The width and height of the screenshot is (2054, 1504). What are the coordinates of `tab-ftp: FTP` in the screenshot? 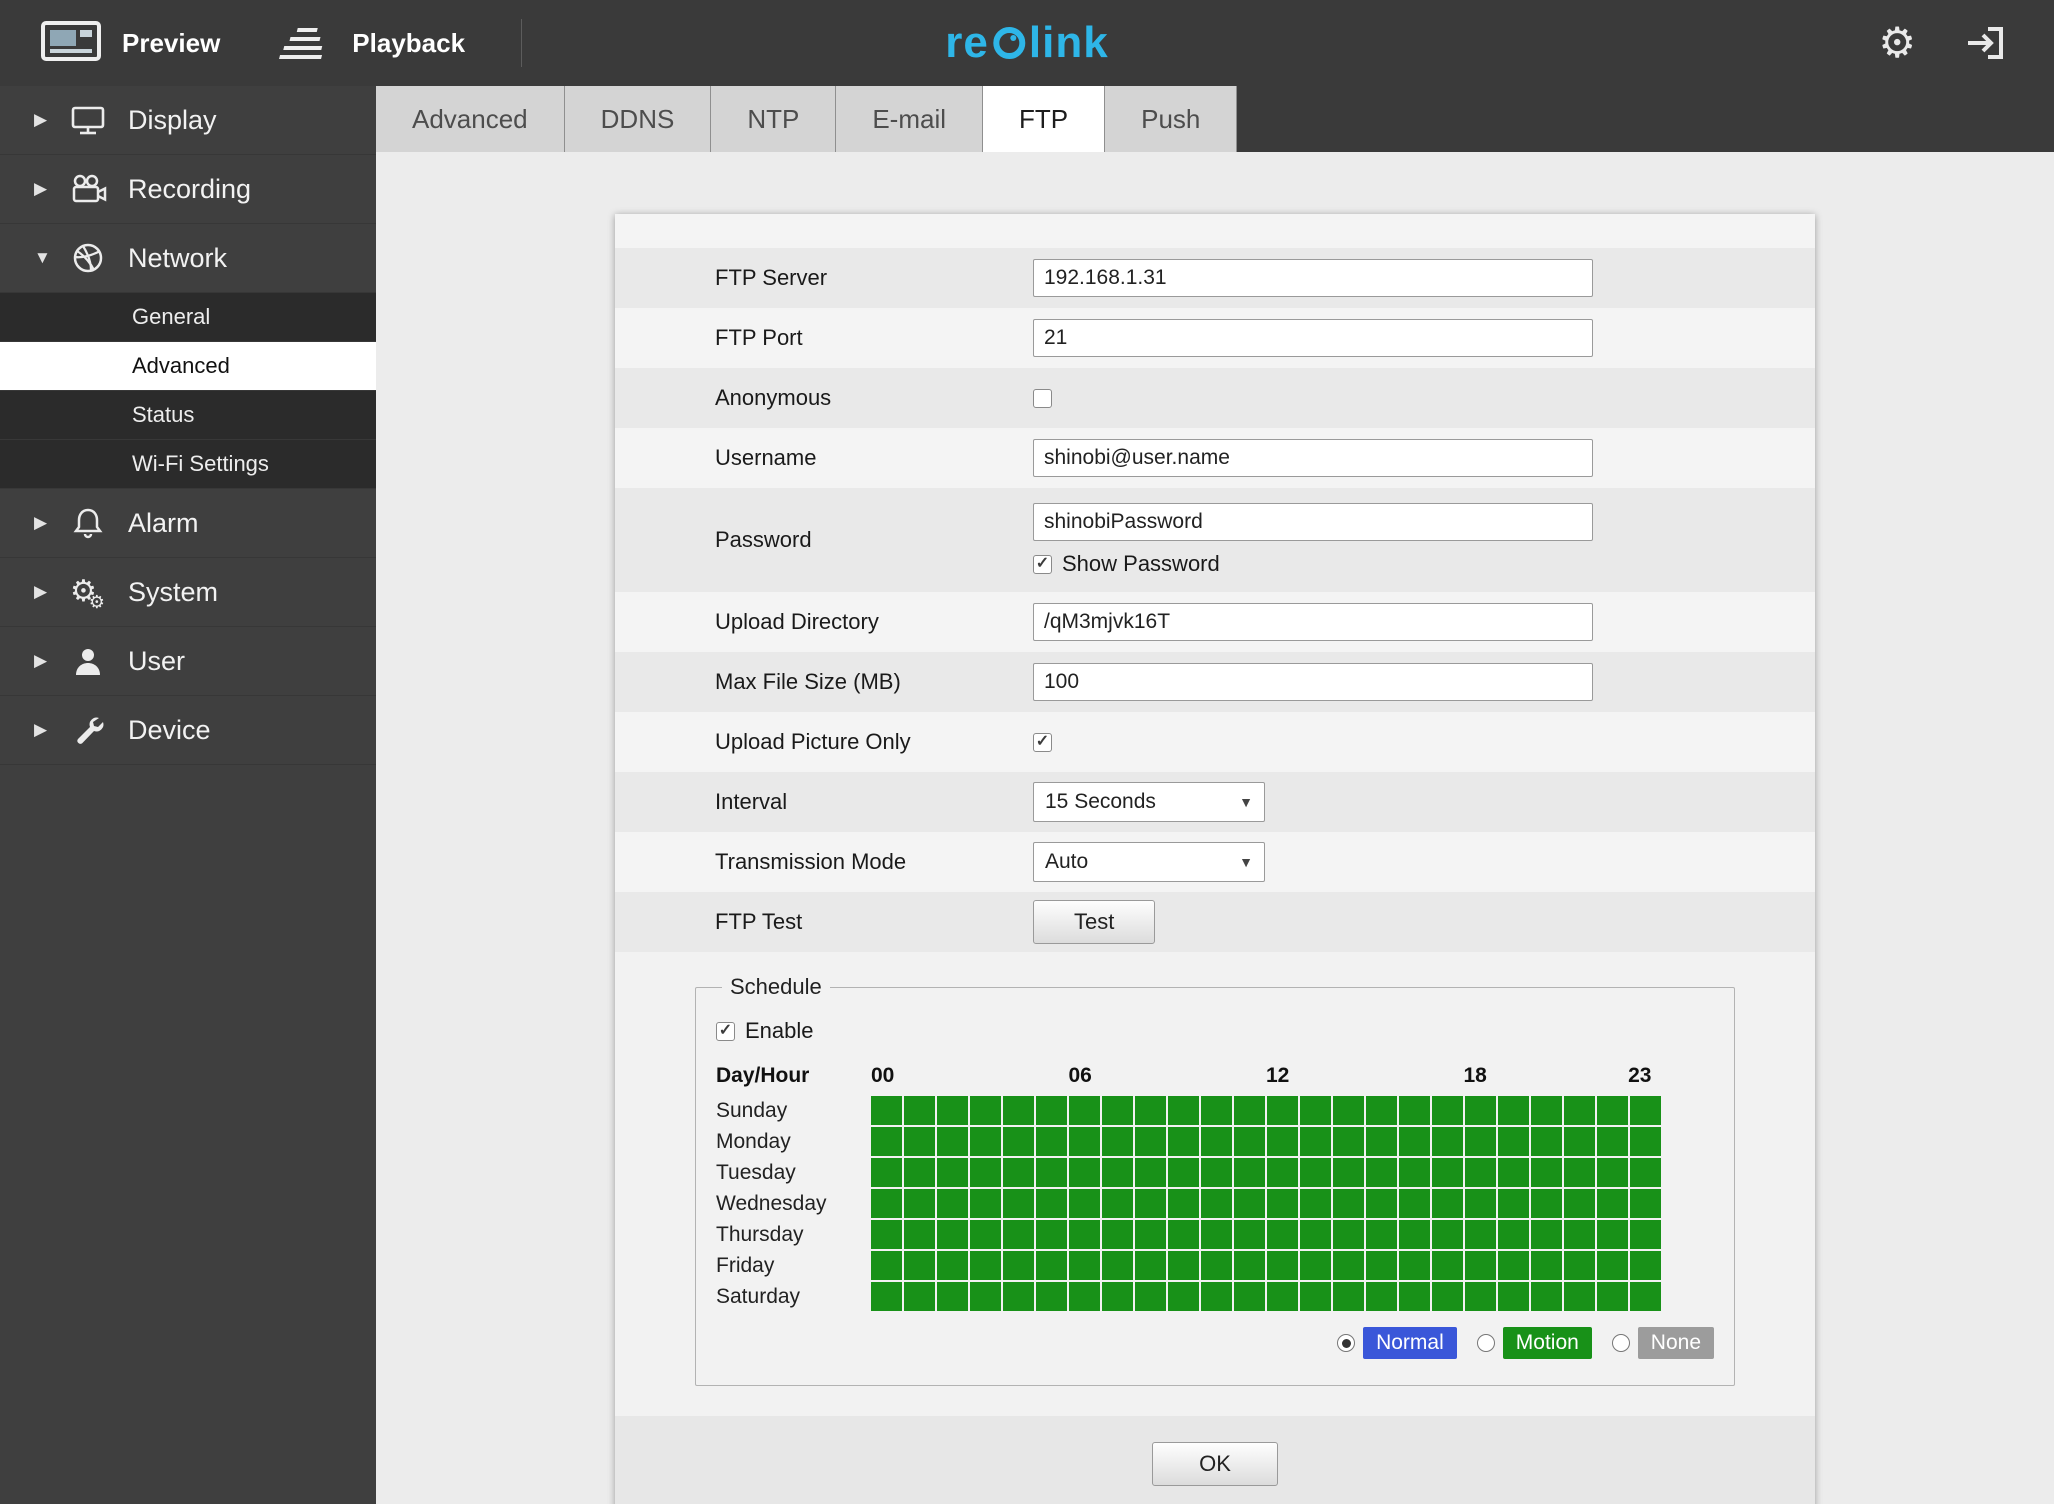 It's located at (1044, 119).